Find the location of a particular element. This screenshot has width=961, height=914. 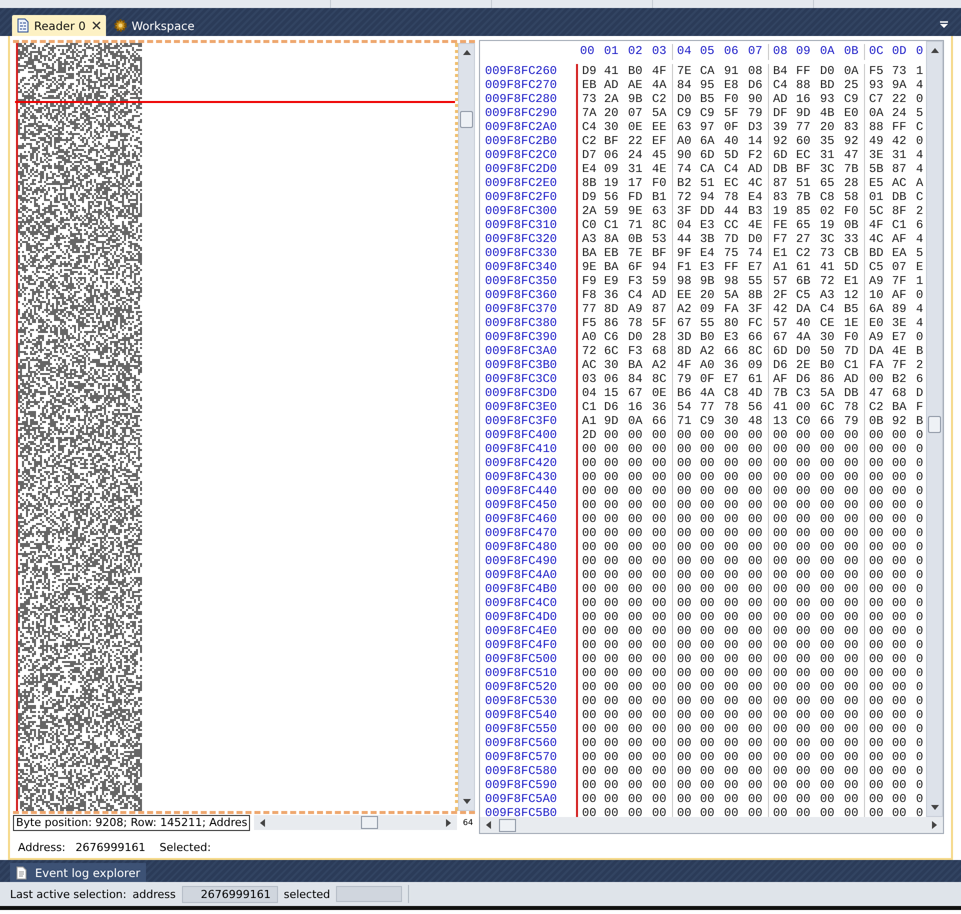

hex-byte: 42 is located at coordinates (780, 309).